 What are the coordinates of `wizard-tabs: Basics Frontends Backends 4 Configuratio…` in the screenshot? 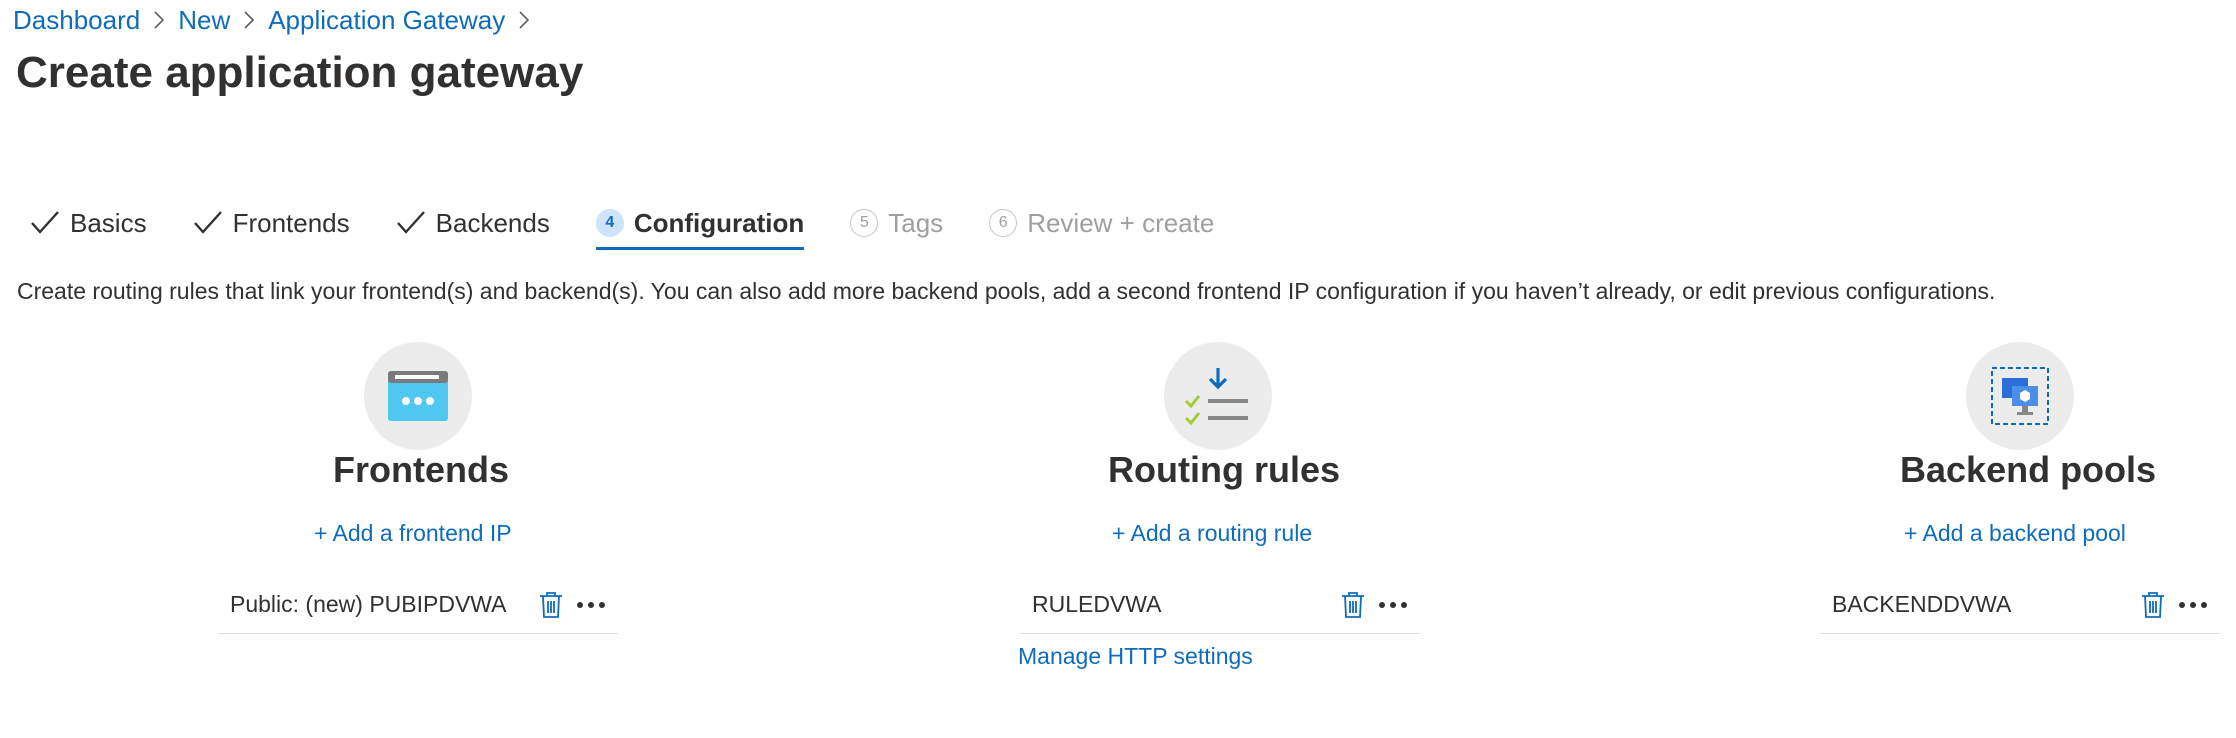 It's located at (645, 225).